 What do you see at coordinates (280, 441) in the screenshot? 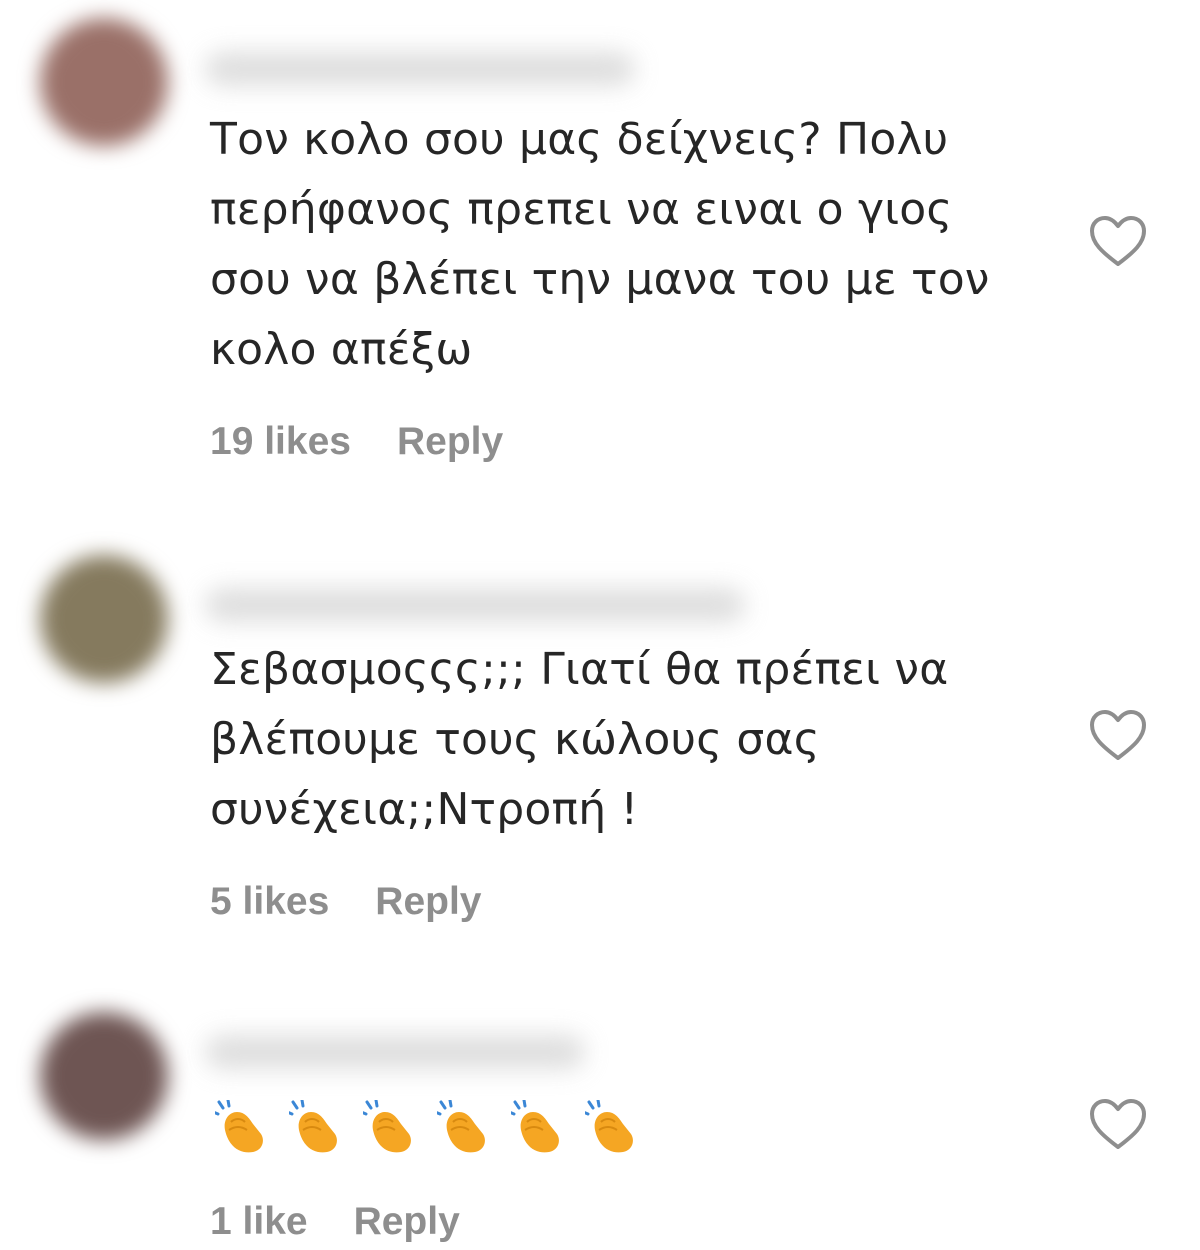
I see `likes-count: 19 likes` at bounding box center [280, 441].